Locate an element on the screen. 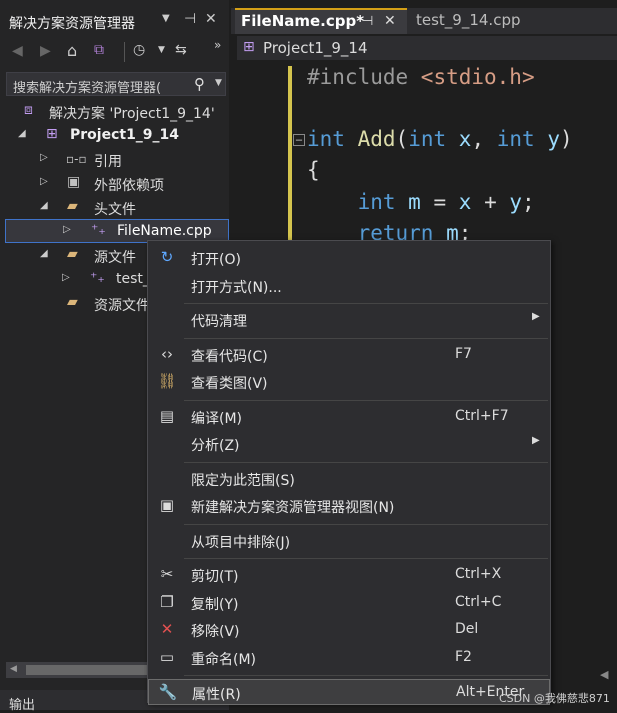 This screenshot has height=713, width=617. tree-item-label: test_ is located at coordinates (133, 279).